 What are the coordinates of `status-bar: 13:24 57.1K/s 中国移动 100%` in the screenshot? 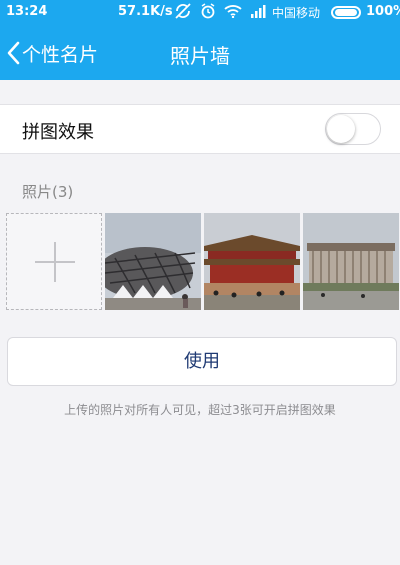 It's located at (200, 12).